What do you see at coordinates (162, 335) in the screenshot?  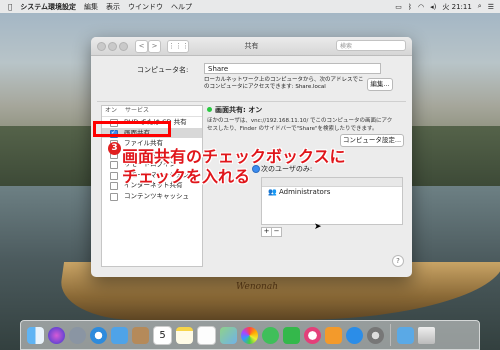 I see `calendar-icon: 5` at bounding box center [162, 335].